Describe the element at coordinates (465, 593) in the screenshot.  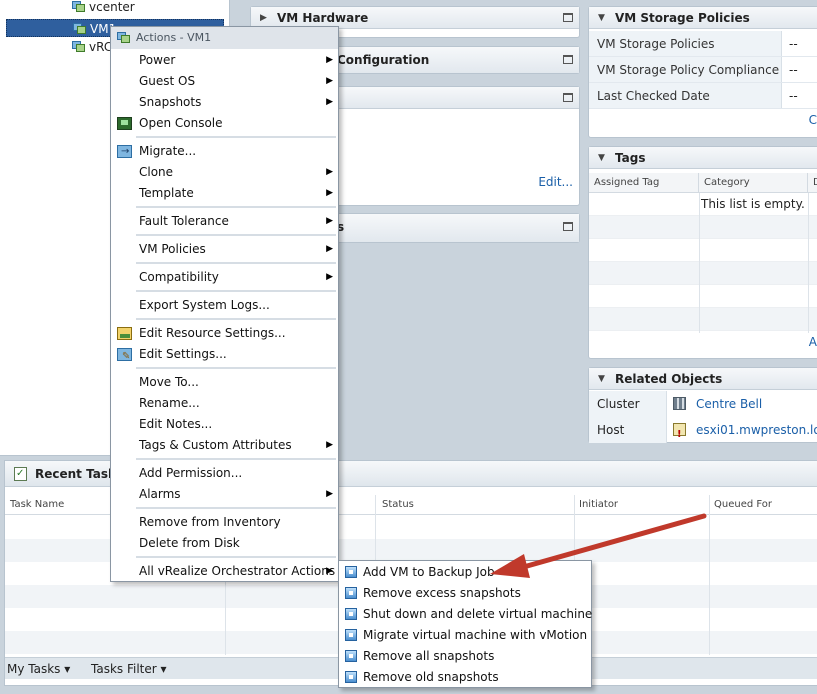
I see `submenu-item-remove-excess-snapshots: Remove excess snapshots` at that location.